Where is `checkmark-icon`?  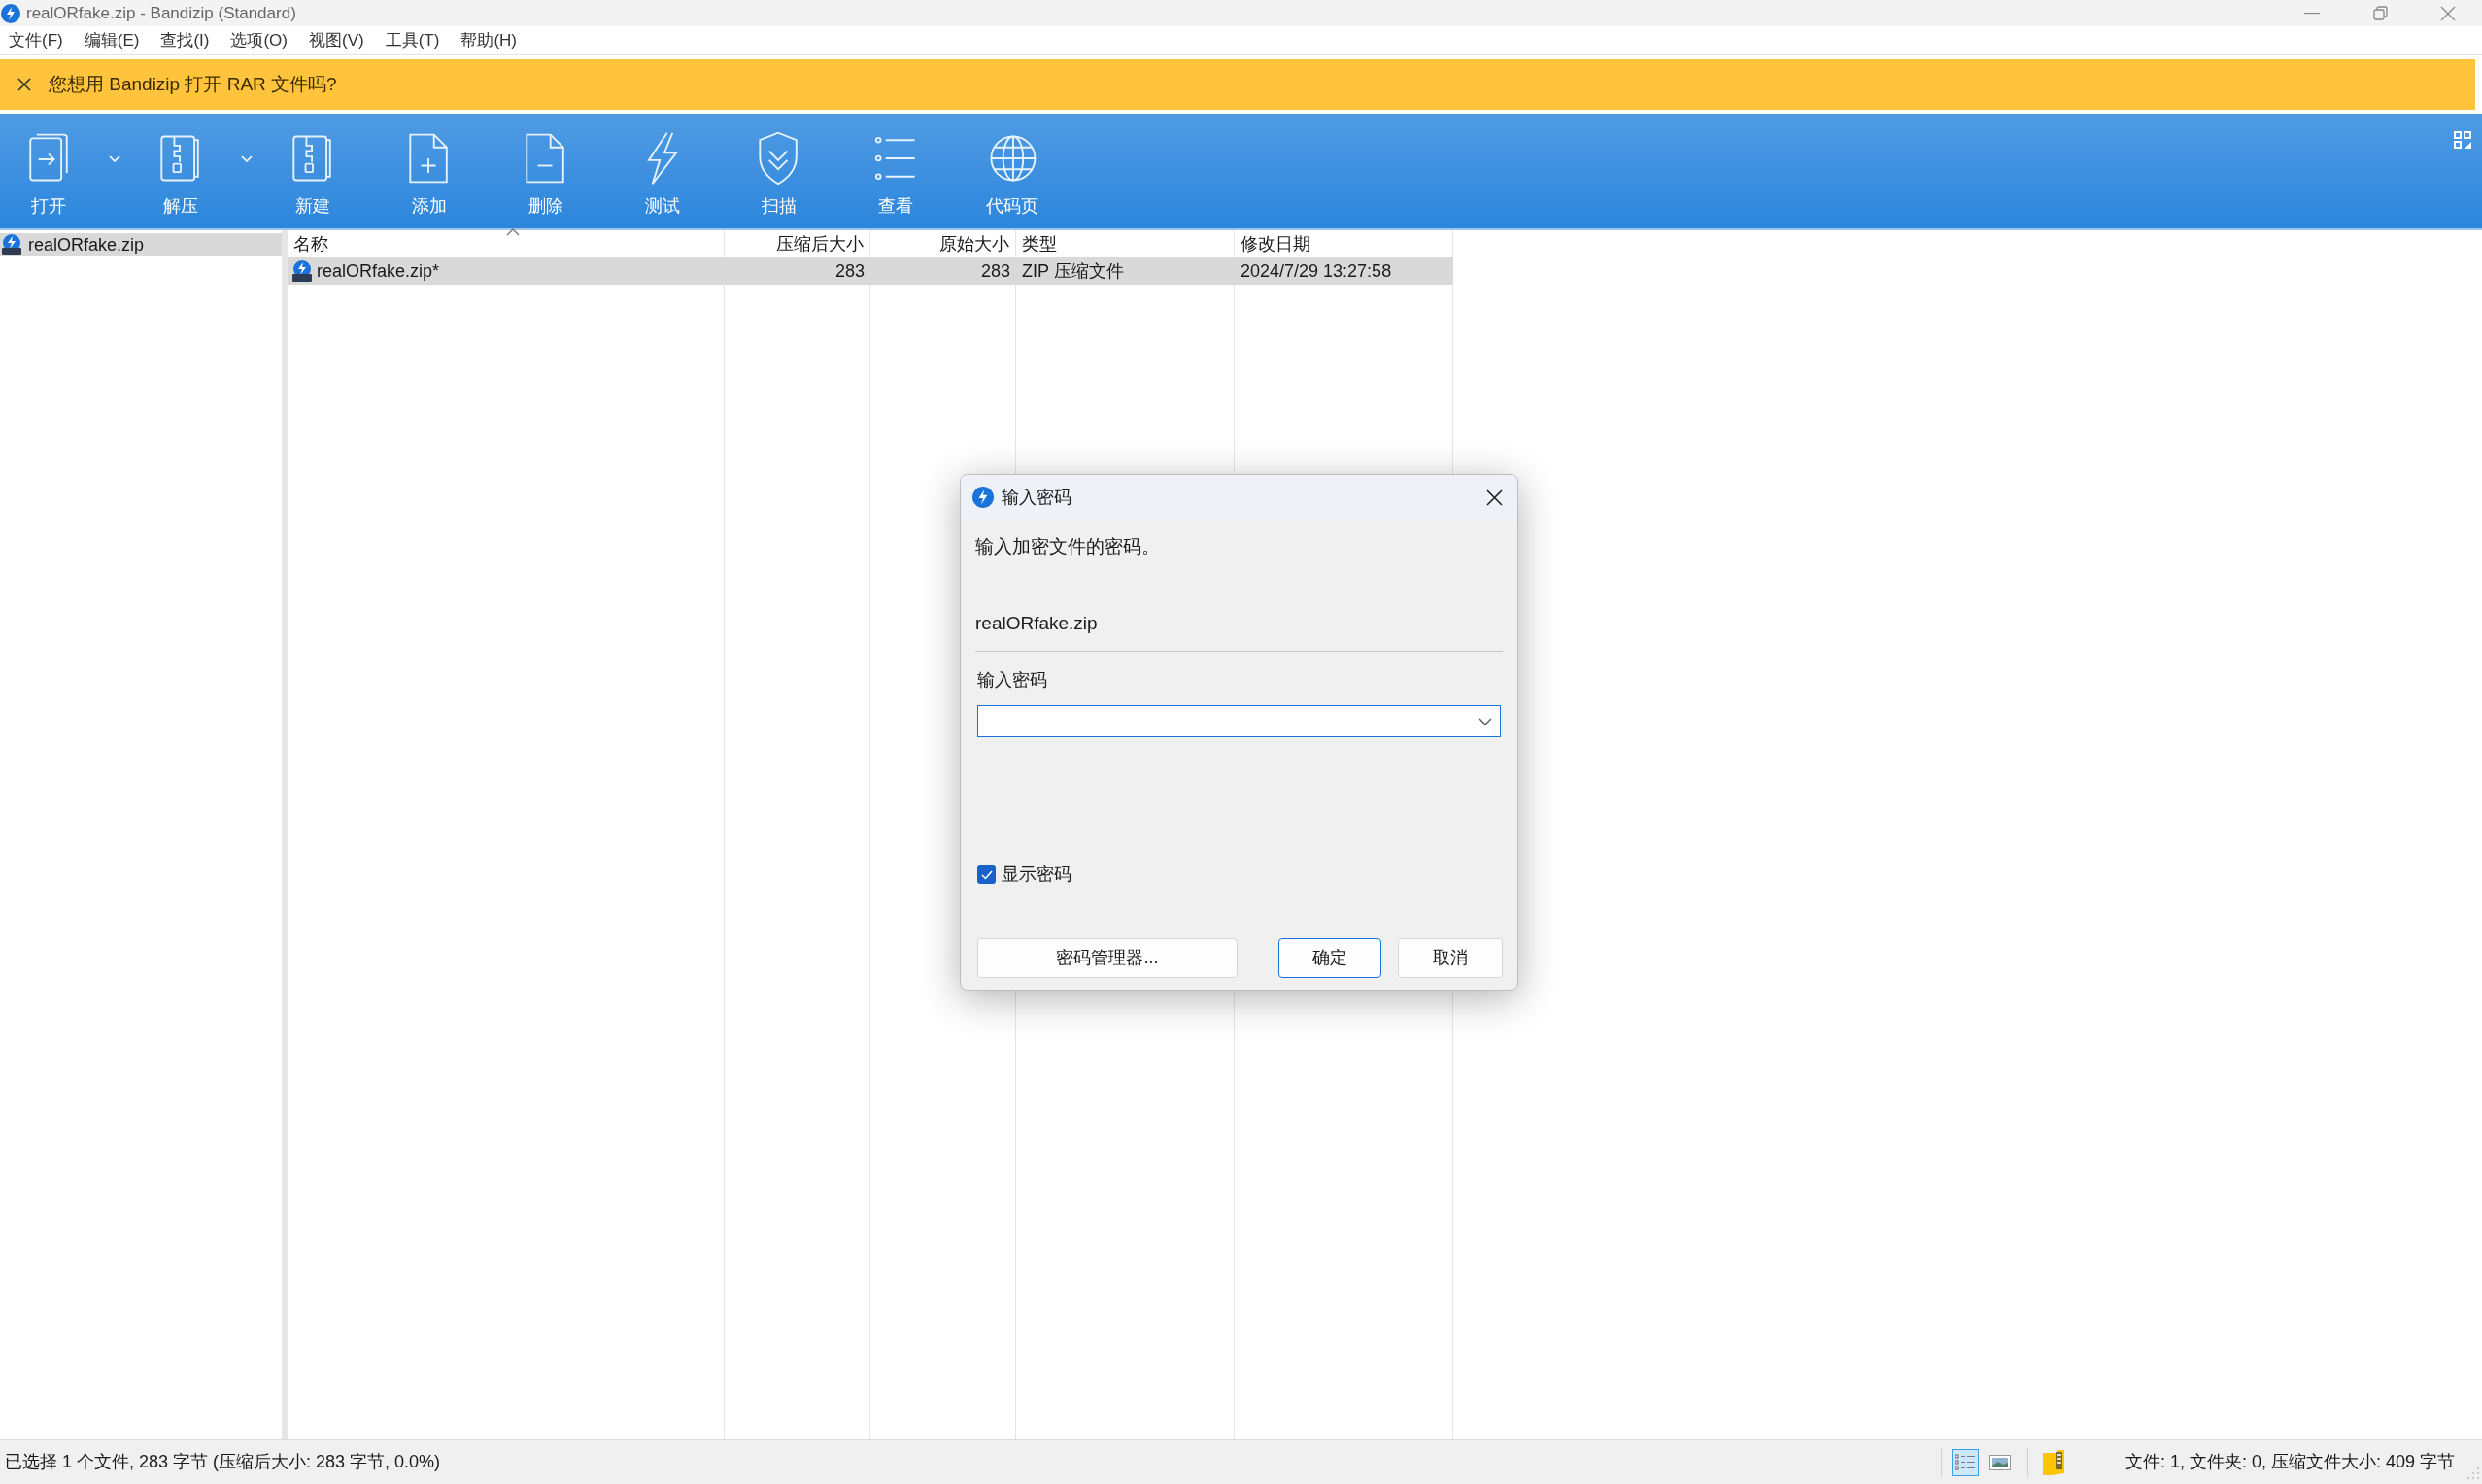
checkmark-icon is located at coordinates (986, 875).